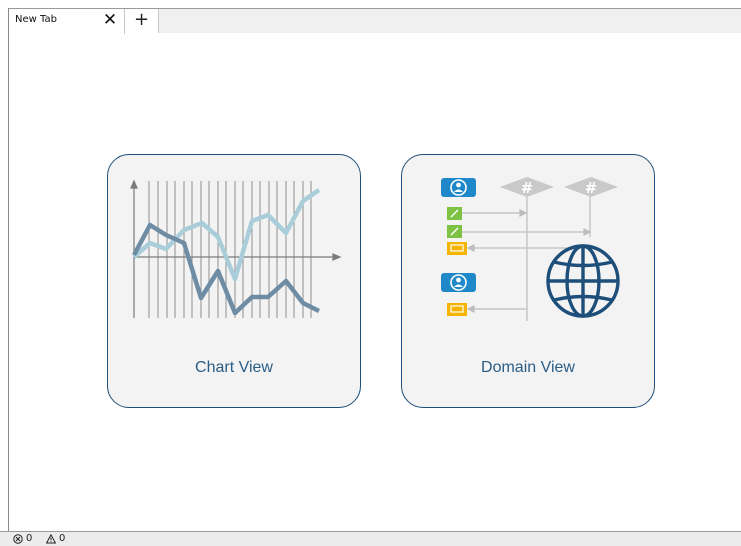  I want to click on tab-new-tab: New Tab ✕, so click(67, 21).